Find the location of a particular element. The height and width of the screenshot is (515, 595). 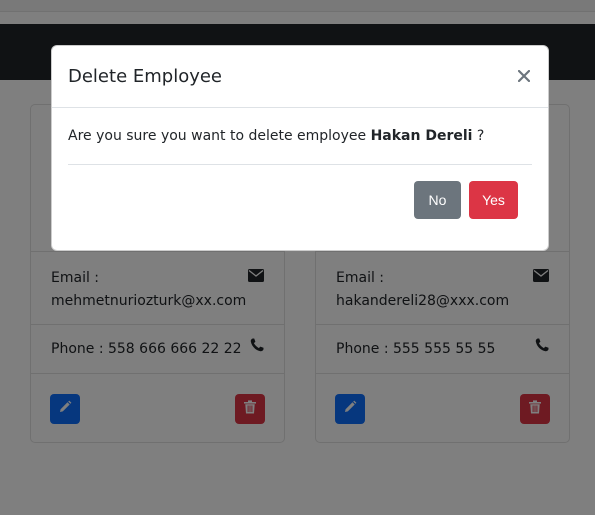

modal-divider is located at coordinates (300, 164).